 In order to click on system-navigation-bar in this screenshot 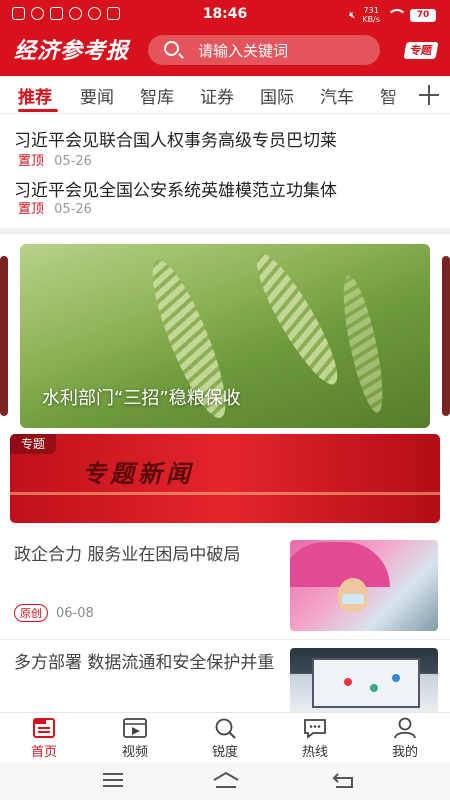, I will do `click(225, 781)`.